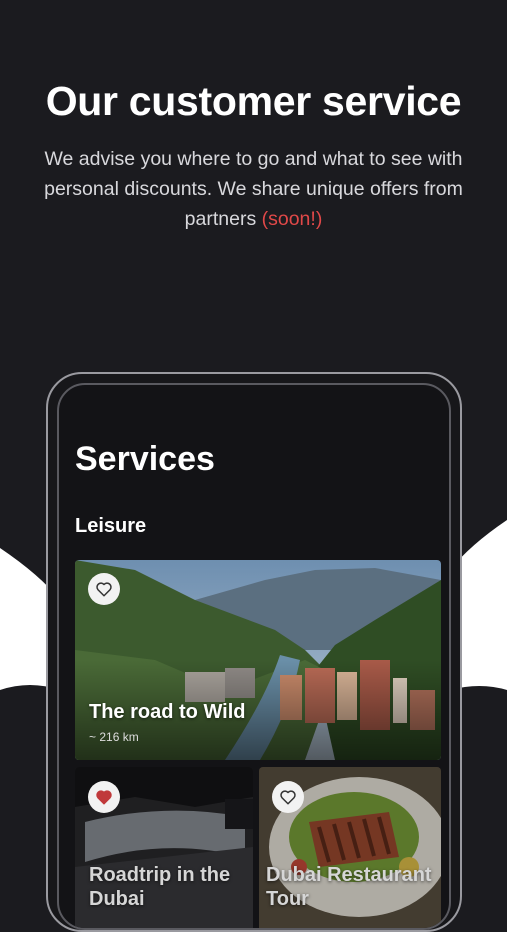 The image size is (507, 932). What do you see at coordinates (114, 737) in the screenshot?
I see `card-distance: ~ 216 km` at bounding box center [114, 737].